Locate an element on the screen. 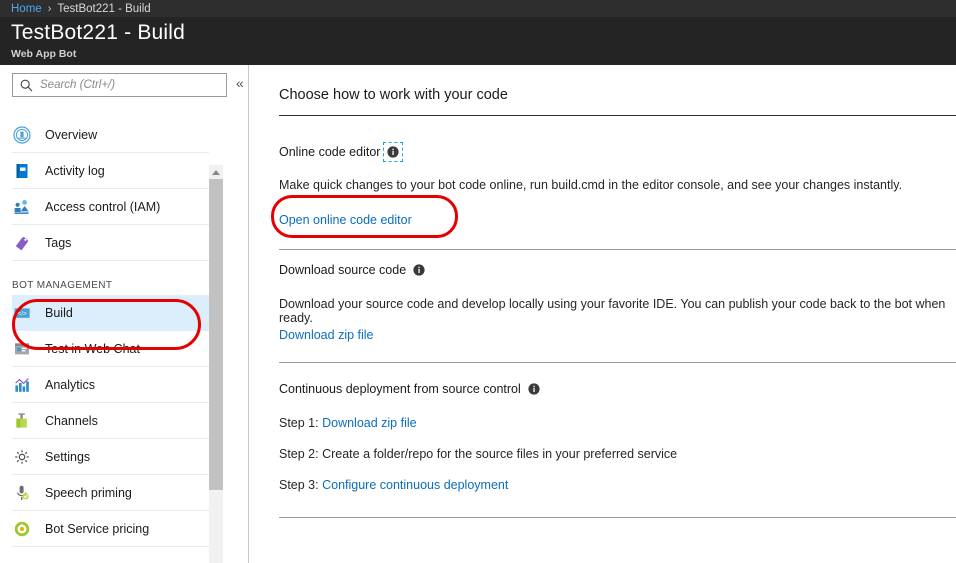 The width and height of the screenshot is (956, 563). step-1-row: Step 1: Download zip file is located at coordinates (348, 423).